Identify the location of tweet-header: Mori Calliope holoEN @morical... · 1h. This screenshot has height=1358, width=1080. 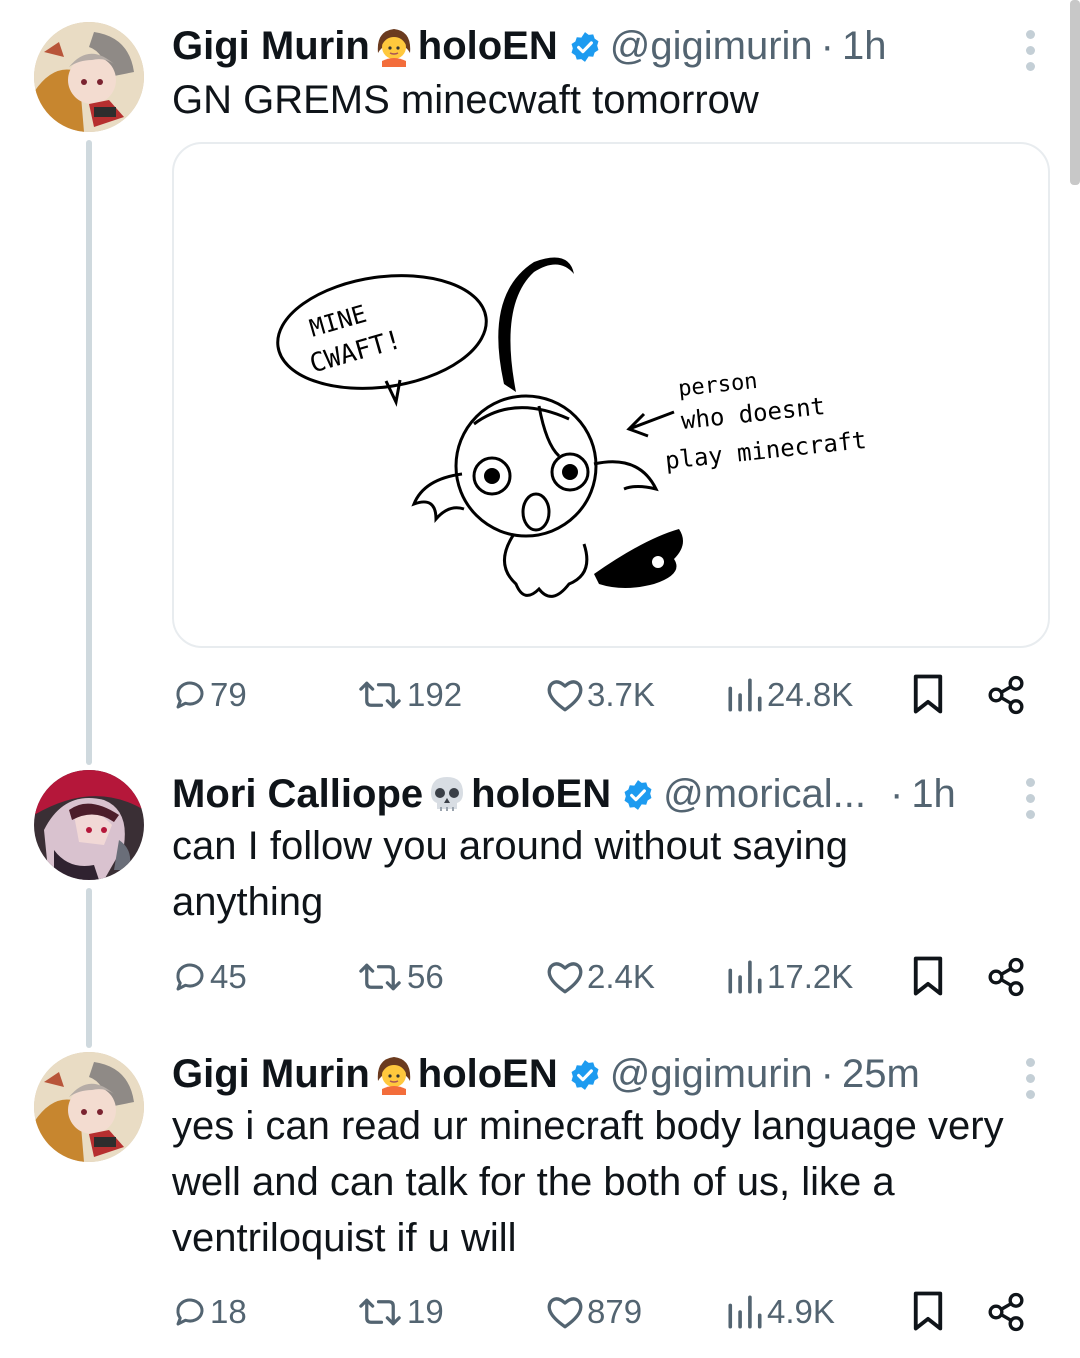
(564, 794).